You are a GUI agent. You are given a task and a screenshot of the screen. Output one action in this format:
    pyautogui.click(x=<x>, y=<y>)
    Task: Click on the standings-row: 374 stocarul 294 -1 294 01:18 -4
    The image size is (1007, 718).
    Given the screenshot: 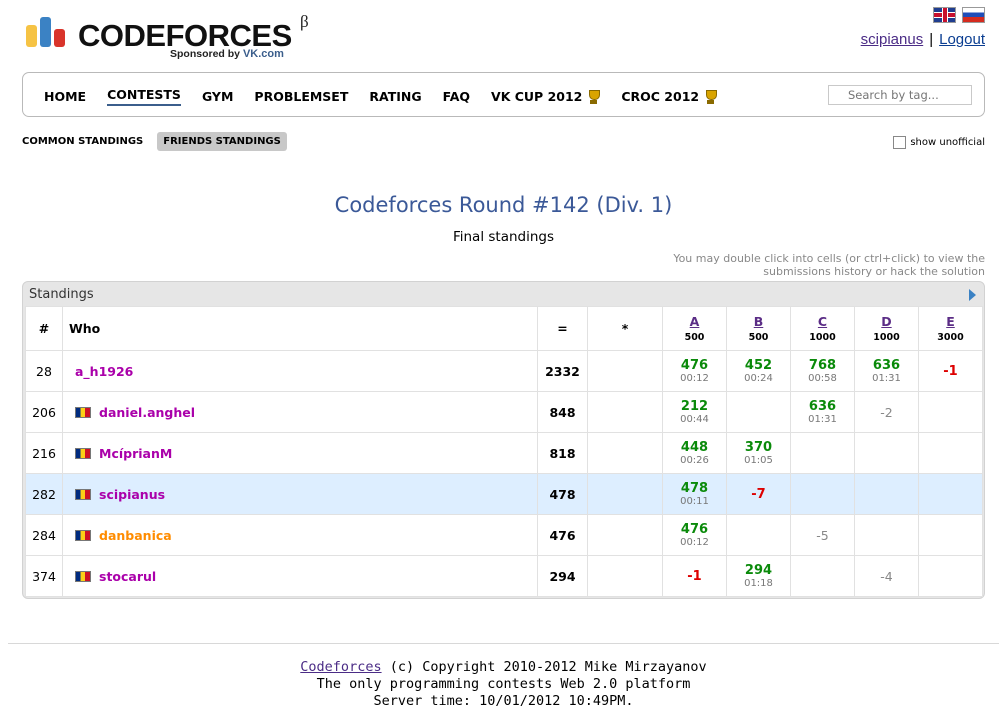 What is the action you would take?
    pyautogui.click(x=504, y=576)
    